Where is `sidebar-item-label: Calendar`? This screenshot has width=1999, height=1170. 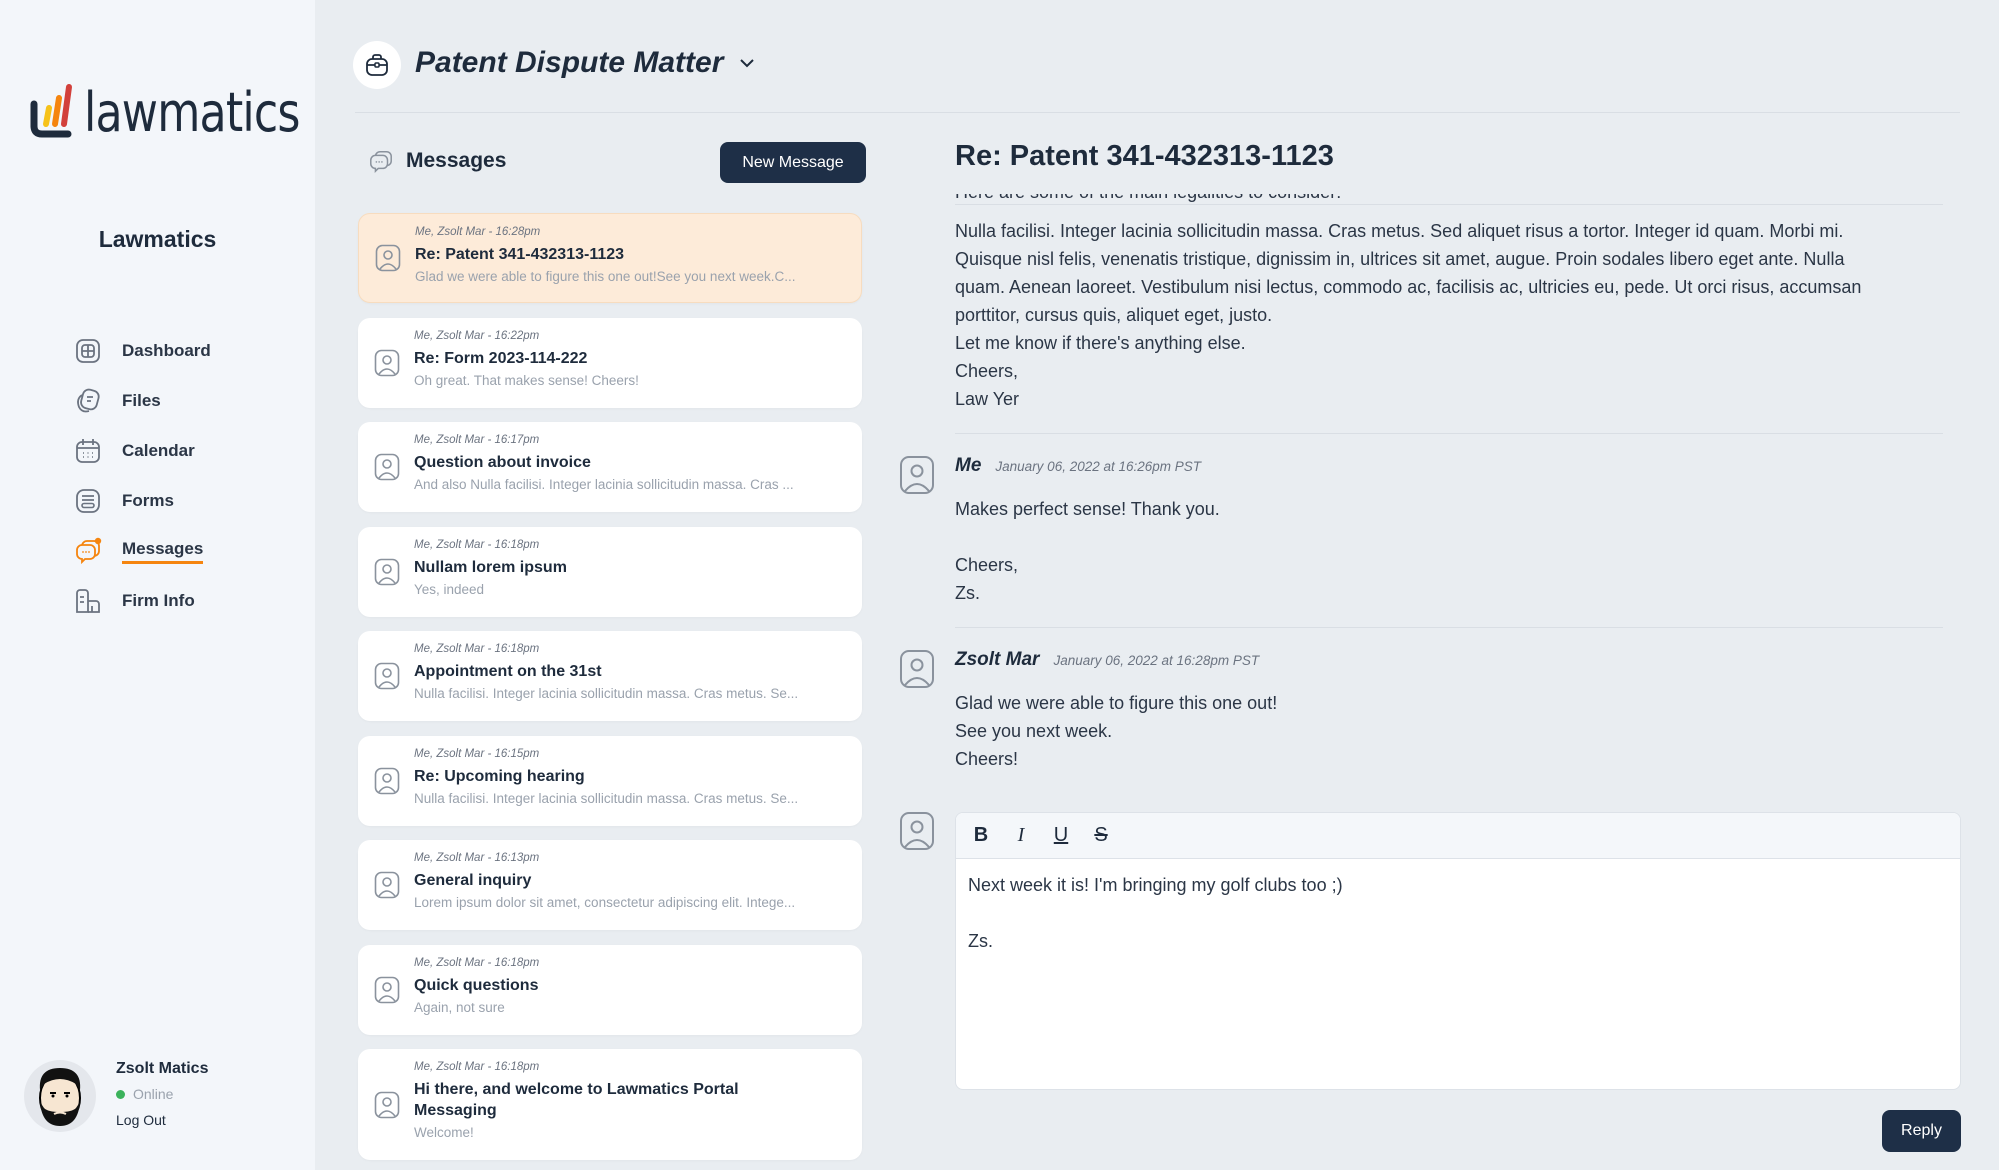 sidebar-item-label: Calendar is located at coordinates (158, 450).